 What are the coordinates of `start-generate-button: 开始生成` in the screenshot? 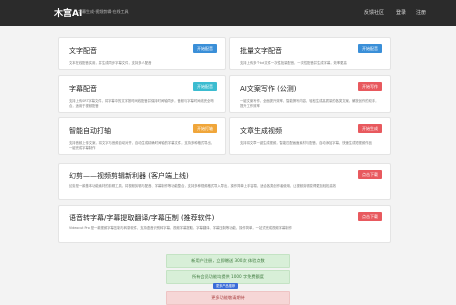 It's located at (370, 128).